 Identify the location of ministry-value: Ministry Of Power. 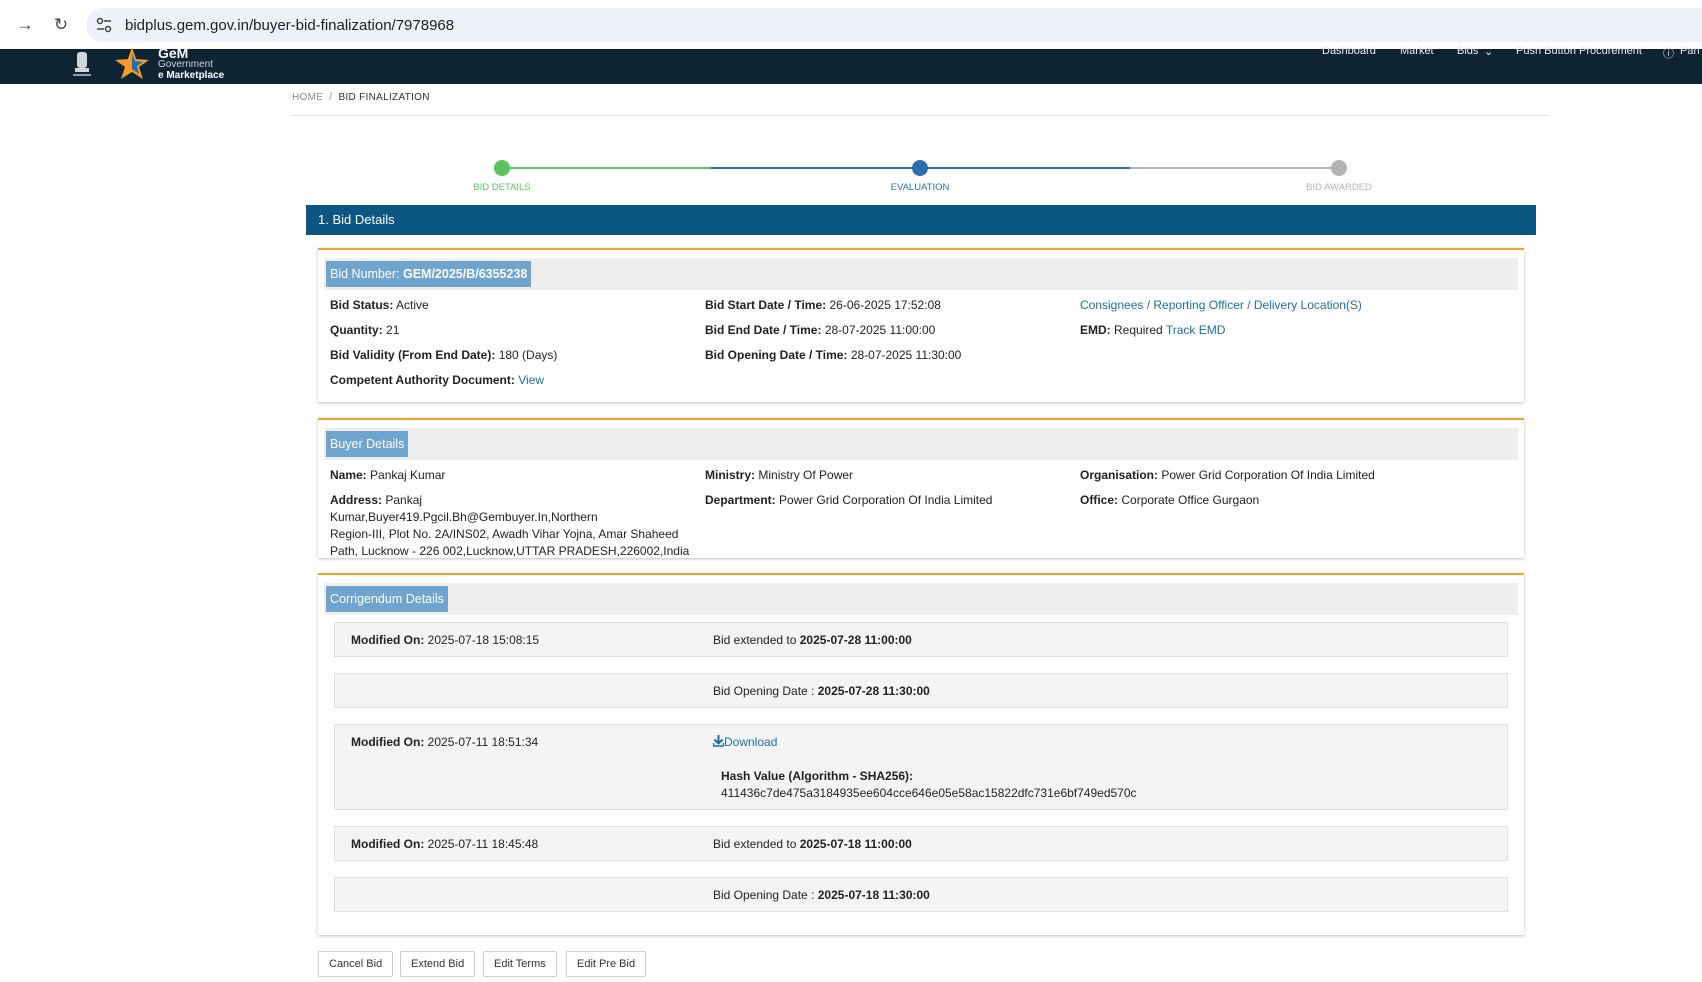
(806, 475).